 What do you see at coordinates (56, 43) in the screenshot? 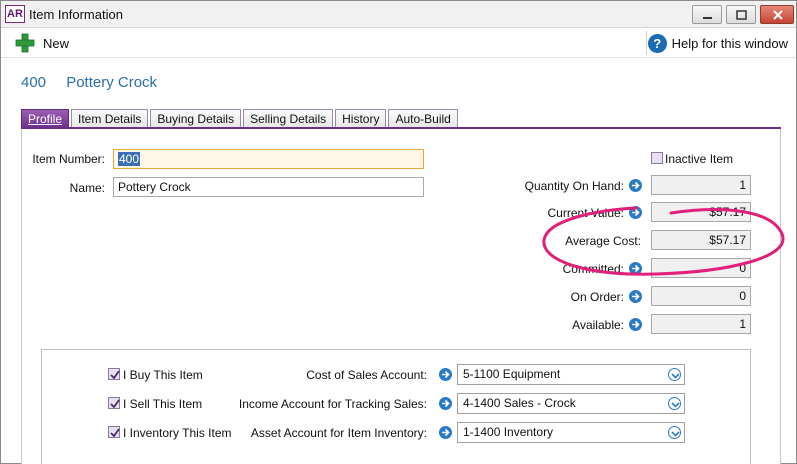
I see `new-label: New` at bounding box center [56, 43].